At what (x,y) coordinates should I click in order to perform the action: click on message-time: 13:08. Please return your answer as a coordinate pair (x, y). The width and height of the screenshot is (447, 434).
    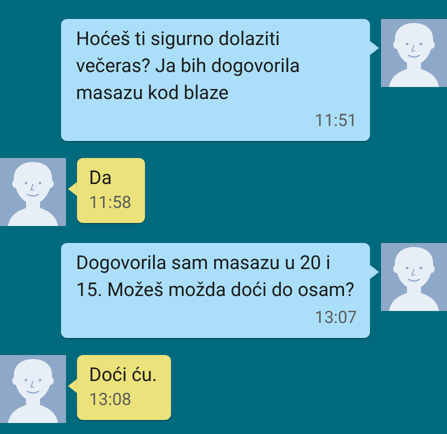
    Looking at the image, I should click on (110, 400).